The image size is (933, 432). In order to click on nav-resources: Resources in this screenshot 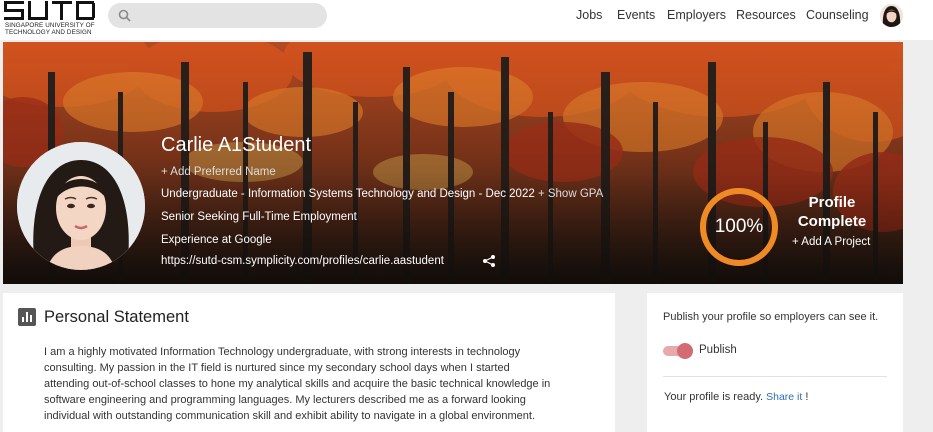, I will do `click(766, 15)`.